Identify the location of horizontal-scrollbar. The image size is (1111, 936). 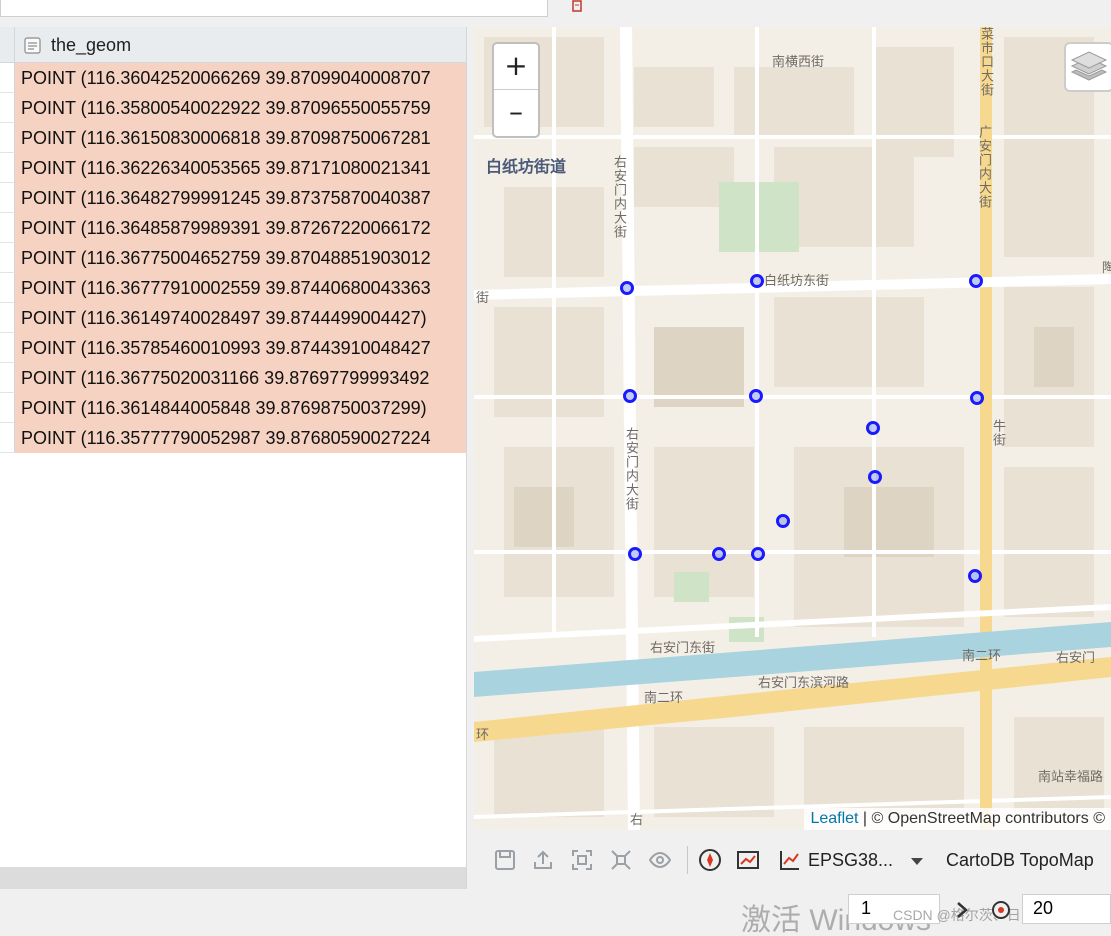
(233, 878).